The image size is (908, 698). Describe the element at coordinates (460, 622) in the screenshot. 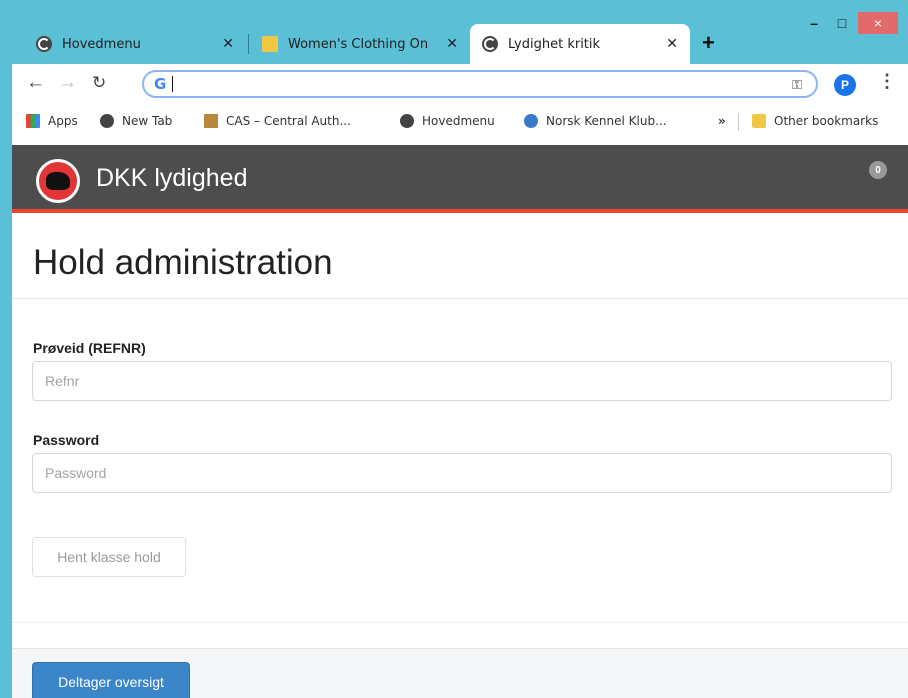

I see `form-divider` at that location.